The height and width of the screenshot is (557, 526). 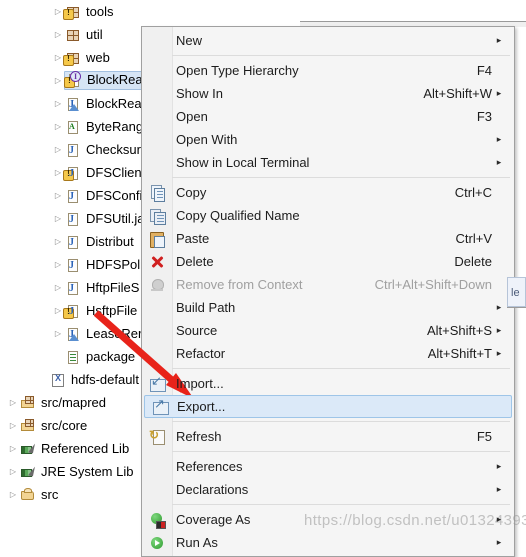 What do you see at coordinates (195, 261) in the screenshot?
I see `menu-item-label: Delete` at bounding box center [195, 261].